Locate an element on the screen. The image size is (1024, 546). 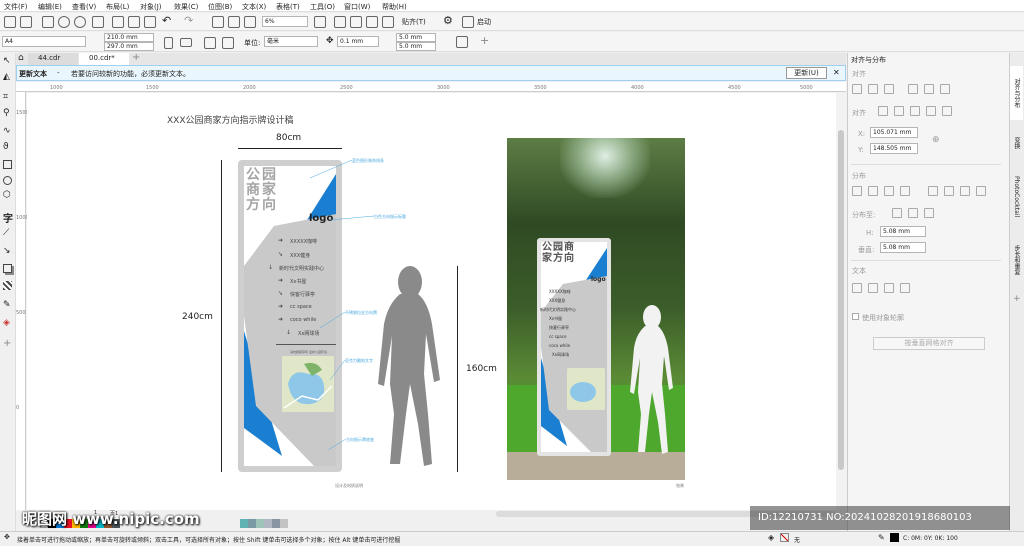
launch-dropdown: 启动 is located at coordinates (484, 22).